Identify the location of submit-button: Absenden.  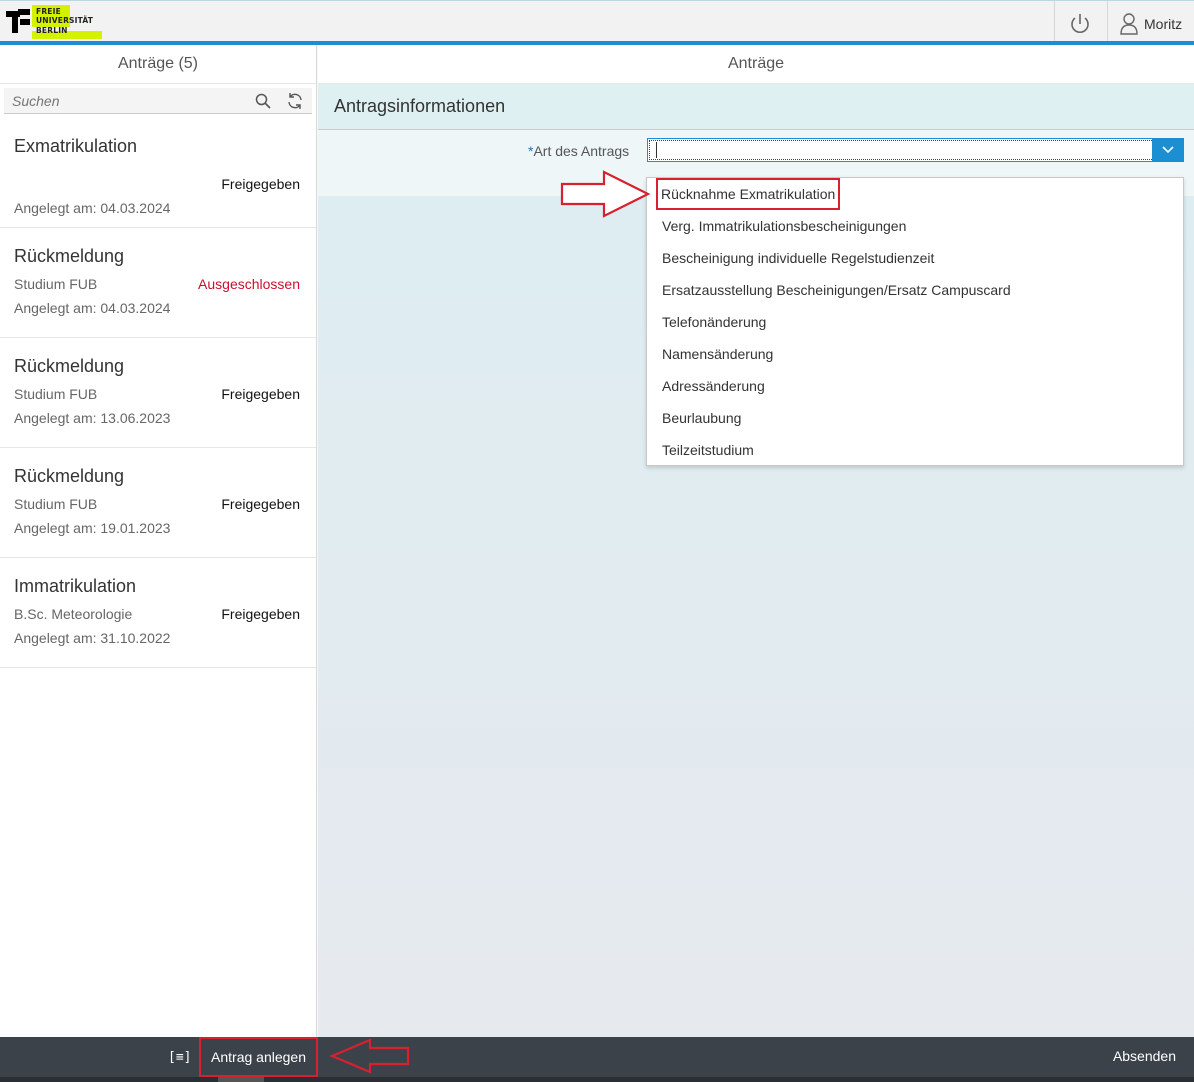
(1144, 1056).